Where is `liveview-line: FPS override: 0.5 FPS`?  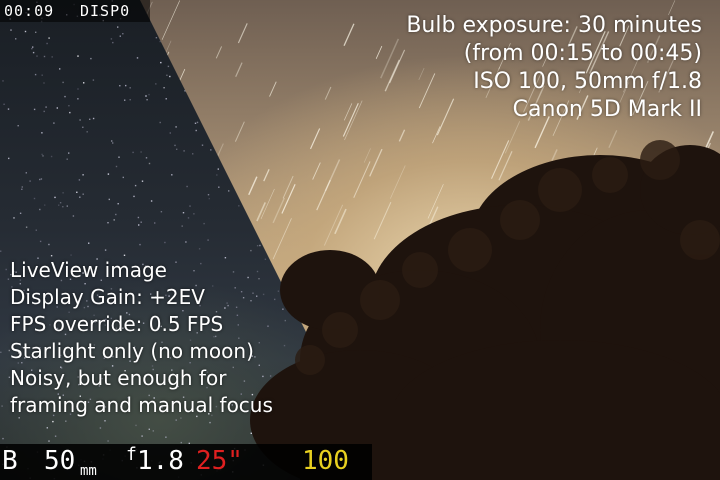 liveview-line: FPS override: 0.5 FPS is located at coordinates (117, 324).